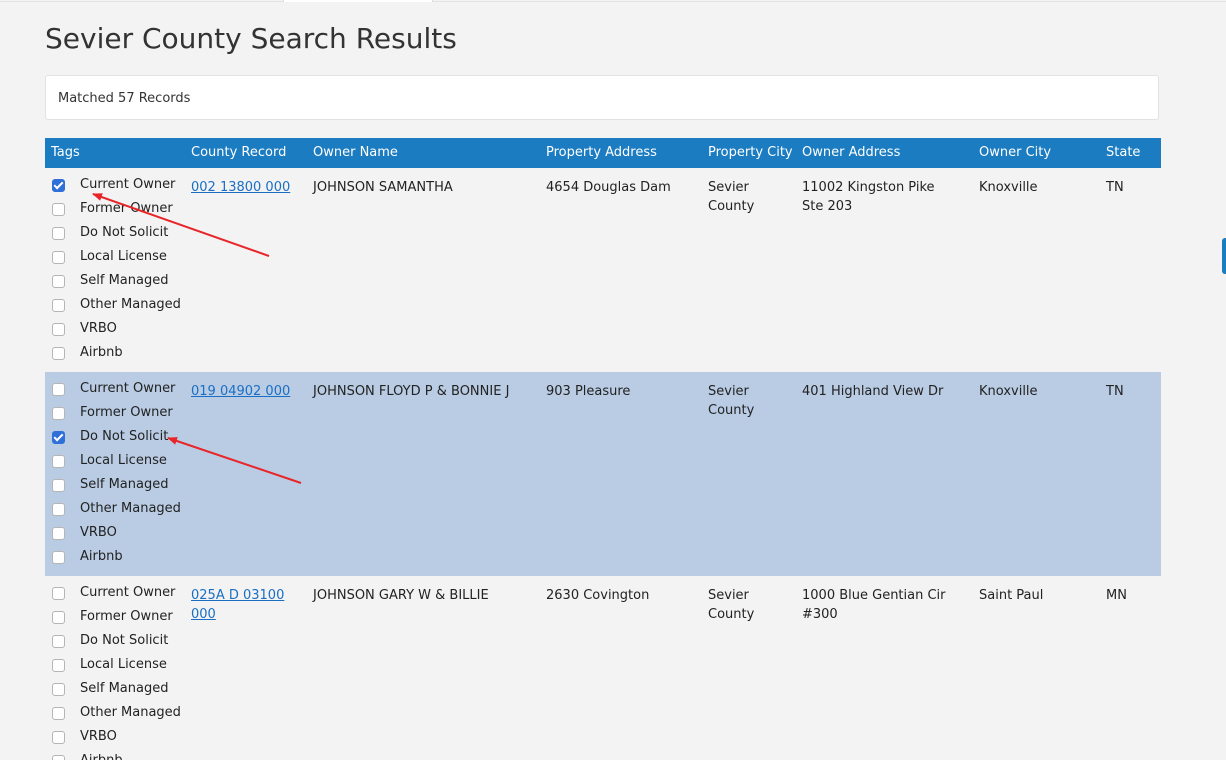  What do you see at coordinates (608, 187) in the screenshot?
I see `property-address: 4654 Douglas Dam` at bounding box center [608, 187].